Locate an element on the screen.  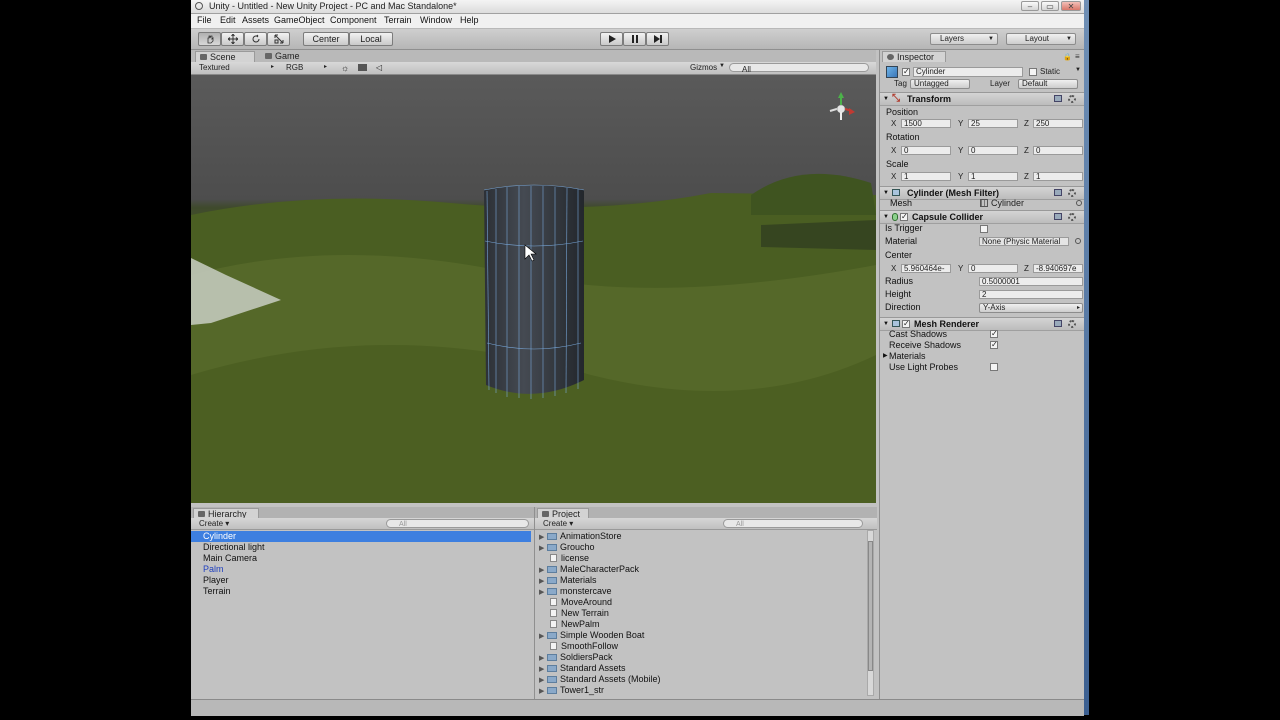
project-item-file: New Terrain is located at coordinates (574, 613).